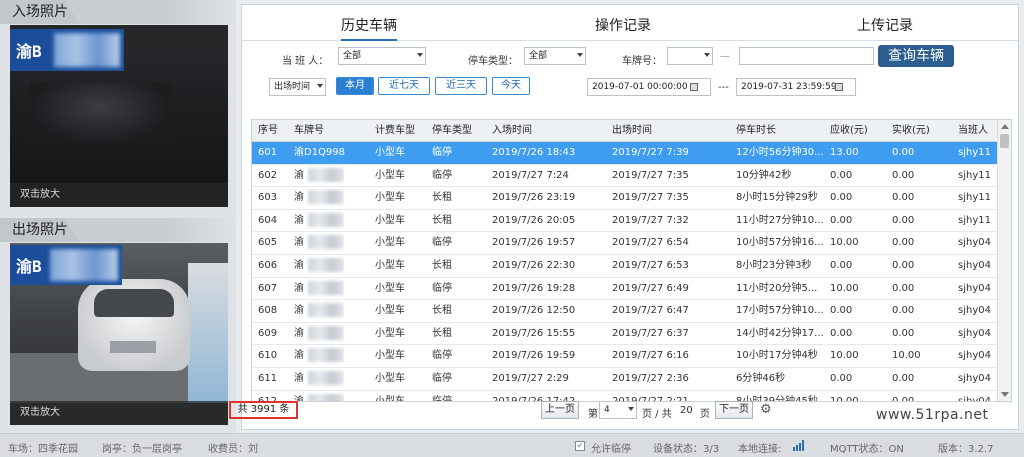 Image resolution: width=1024 pixels, height=457 pixels. I want to click on tab-history-vehicles: 历史车辆, so click(369, 28).